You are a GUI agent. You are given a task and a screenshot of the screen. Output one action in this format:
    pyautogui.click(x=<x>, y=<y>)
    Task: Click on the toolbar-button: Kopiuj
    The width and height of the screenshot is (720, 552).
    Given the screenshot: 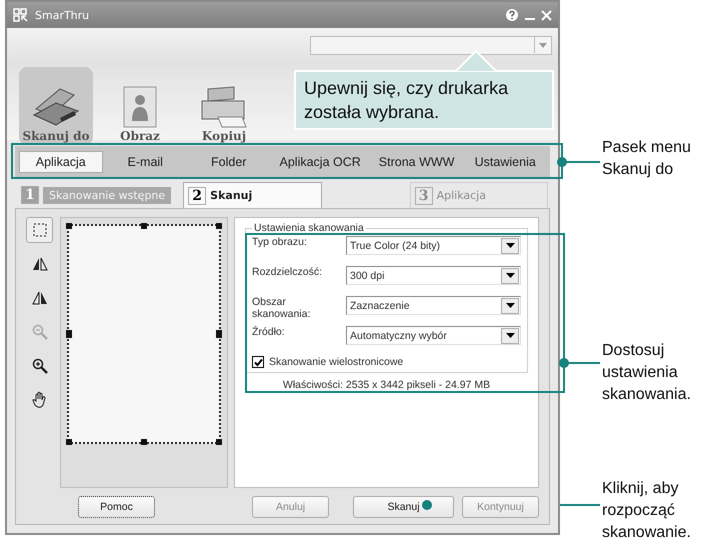 What is the action you would take?
    pyautogui.click(x=224, y=106)
    